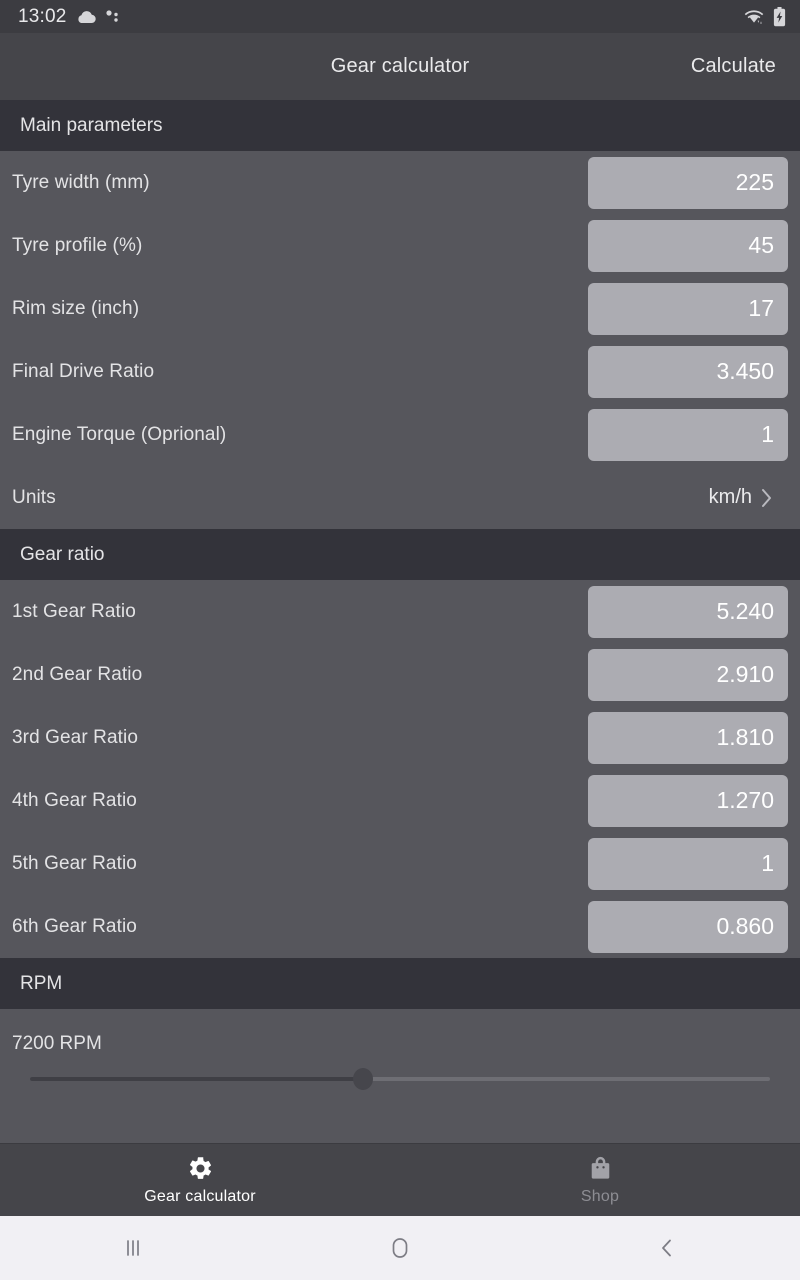 The width and height of the screenshot is (800, 1280). Describe the element at coordinates (688, 245) in the screenshot. I see `tyre-profile-input: 45` at that location.